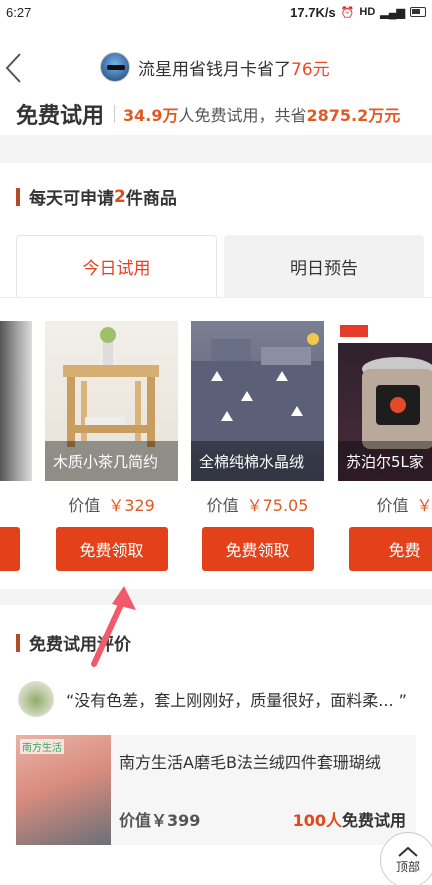 The width and height of the screenshot is (432, 885). Describe the element at coordinates (353, 115) in the screenshot. I see `summary-saved: 2875.2万元` at that location.